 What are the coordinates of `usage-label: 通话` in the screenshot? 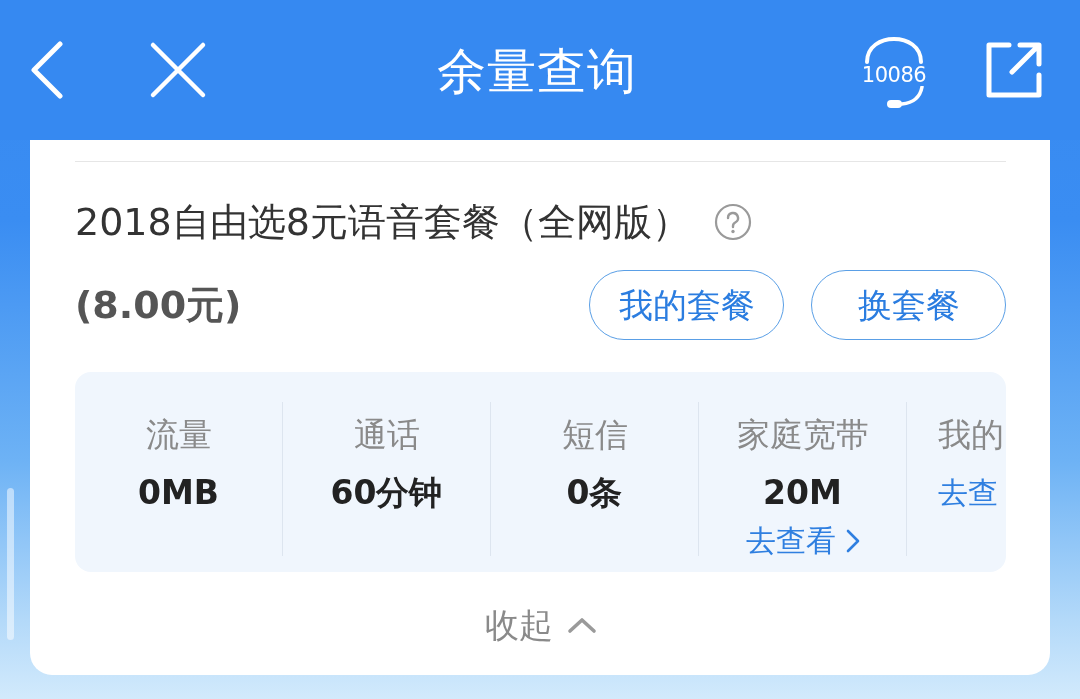 It's located at (386, 435).